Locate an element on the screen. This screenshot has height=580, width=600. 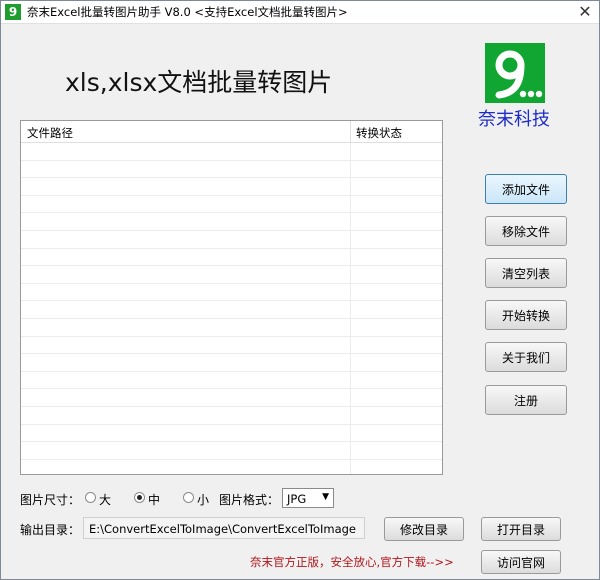
open-dir-button: 打开目录 is located at coordinates (521, 529).